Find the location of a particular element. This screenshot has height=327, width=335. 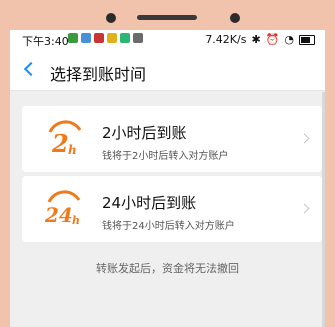

page-title: 选择到账时间 is located at coordinates (98, 74).